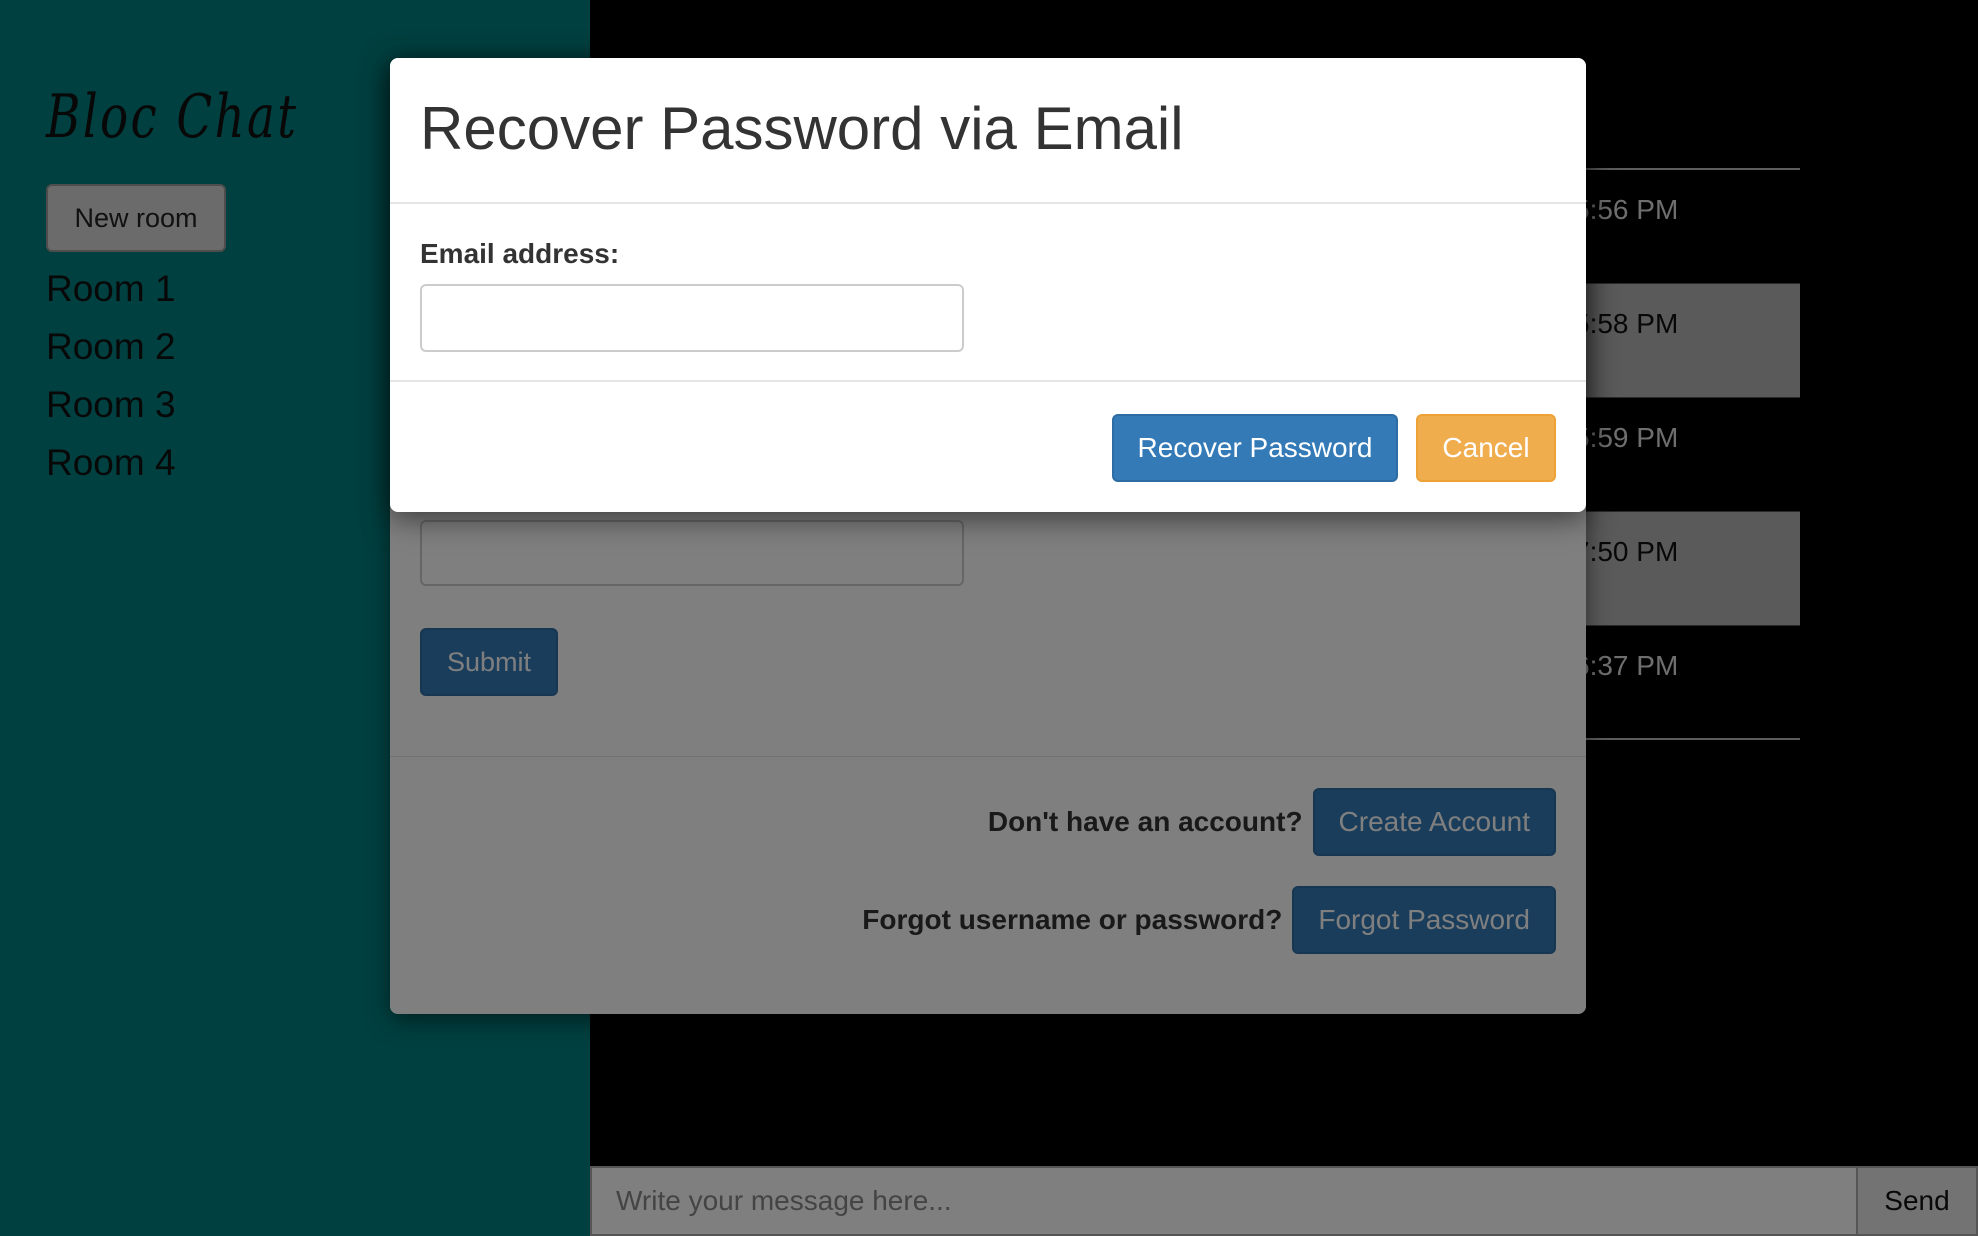 The width and height of the screenshot is (1978, 1236). Describe the element at coordinates (988, 381) in the screenshot. I see `footer-divider` at that location.